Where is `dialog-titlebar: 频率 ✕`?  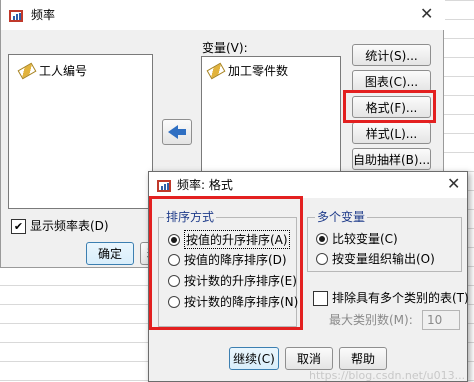 dialog-titlebar: 频率 ✕ is located at coordinates (223, 15).